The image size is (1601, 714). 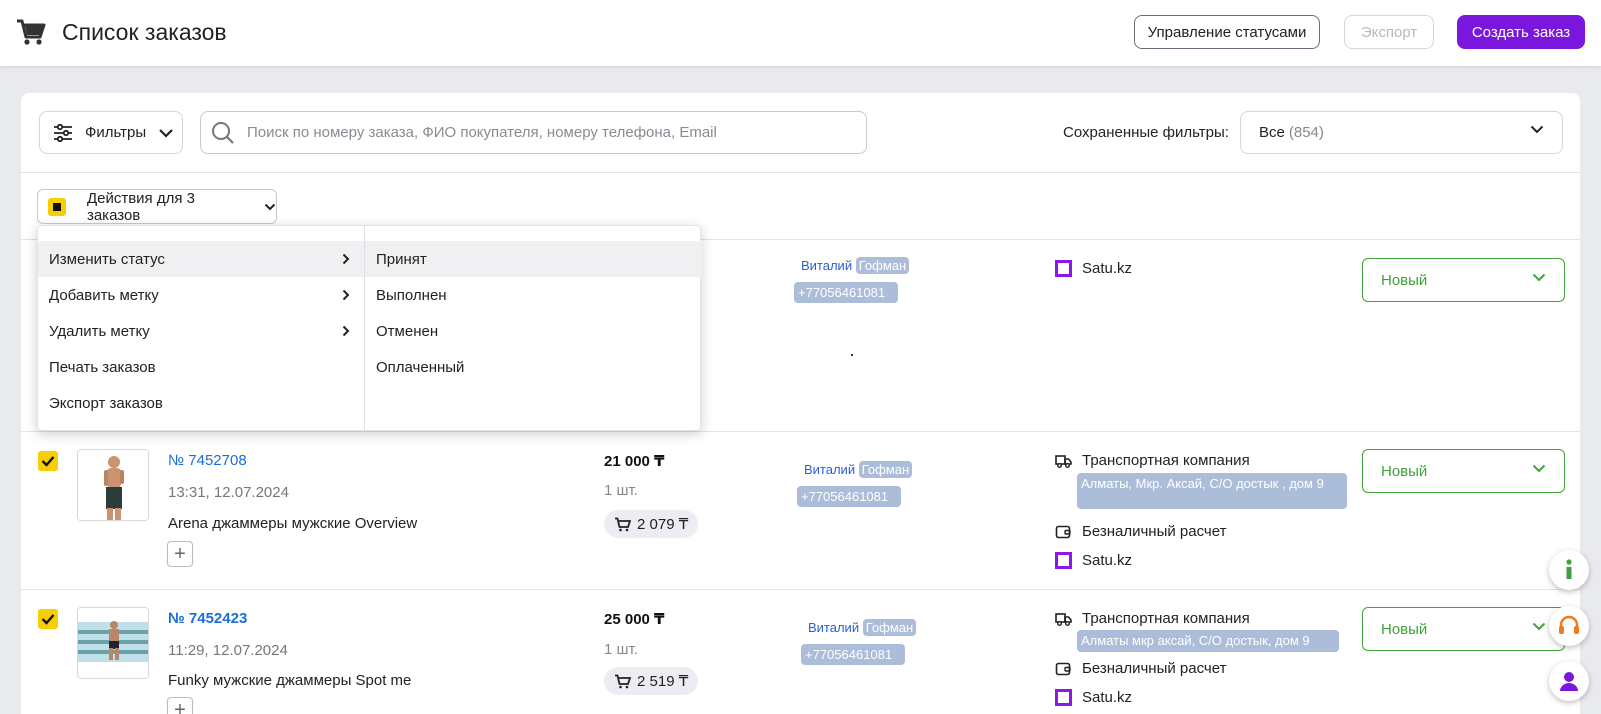 What do you see at coordinates (1401, 132) in the screenshot?
I see `saved-filters-select: Все (854)` at bounding box center [1401, 132].